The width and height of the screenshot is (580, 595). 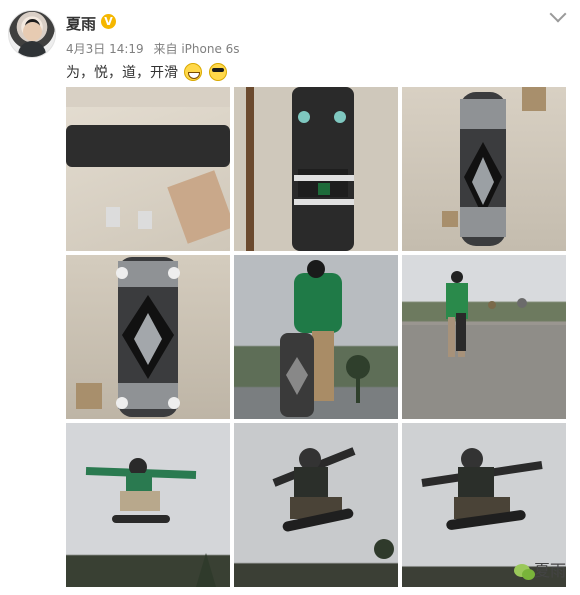 What do you see at coordinates (549, 570) in the screenshot?
I see `watermark-label: 夏雨` at bounding box center [549, 570].